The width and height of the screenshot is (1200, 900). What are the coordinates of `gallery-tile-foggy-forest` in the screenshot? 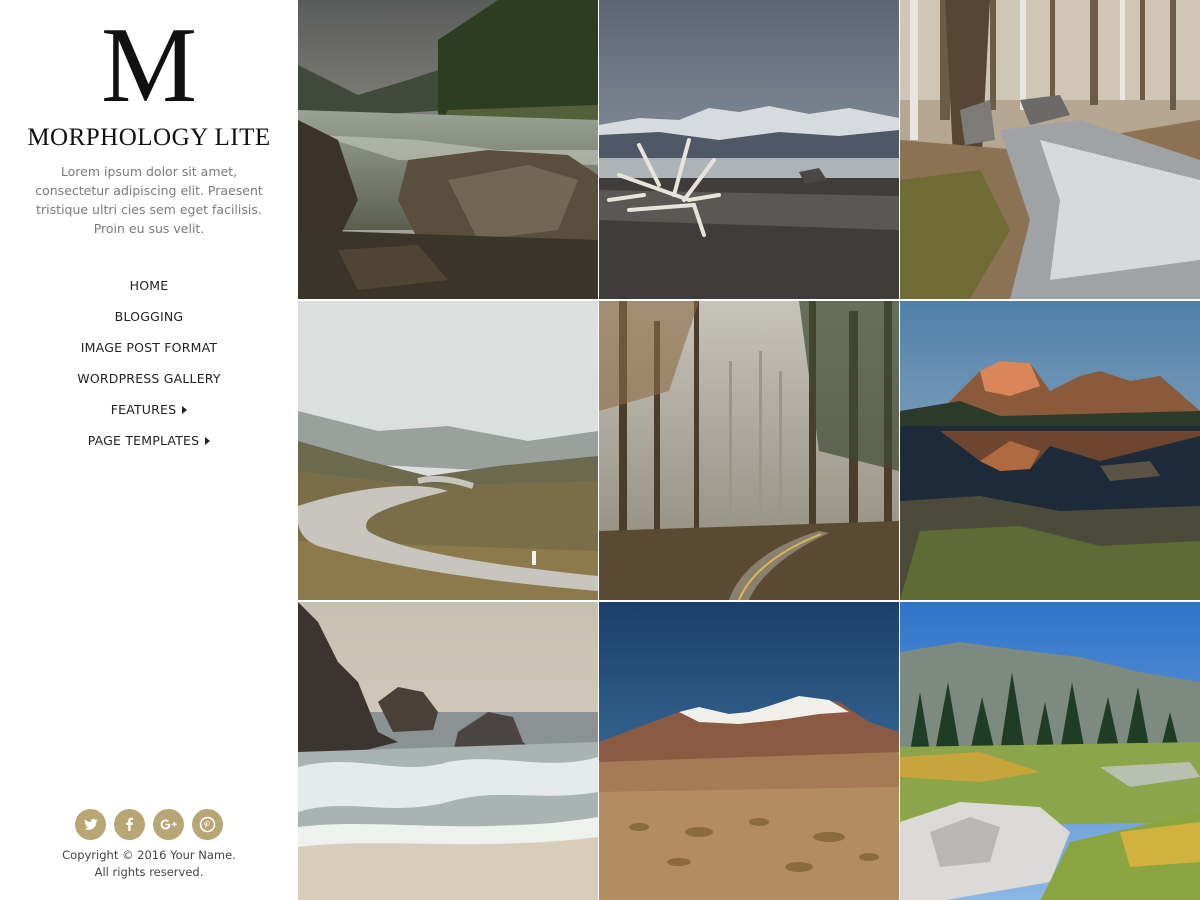 It's located at (749, 450).